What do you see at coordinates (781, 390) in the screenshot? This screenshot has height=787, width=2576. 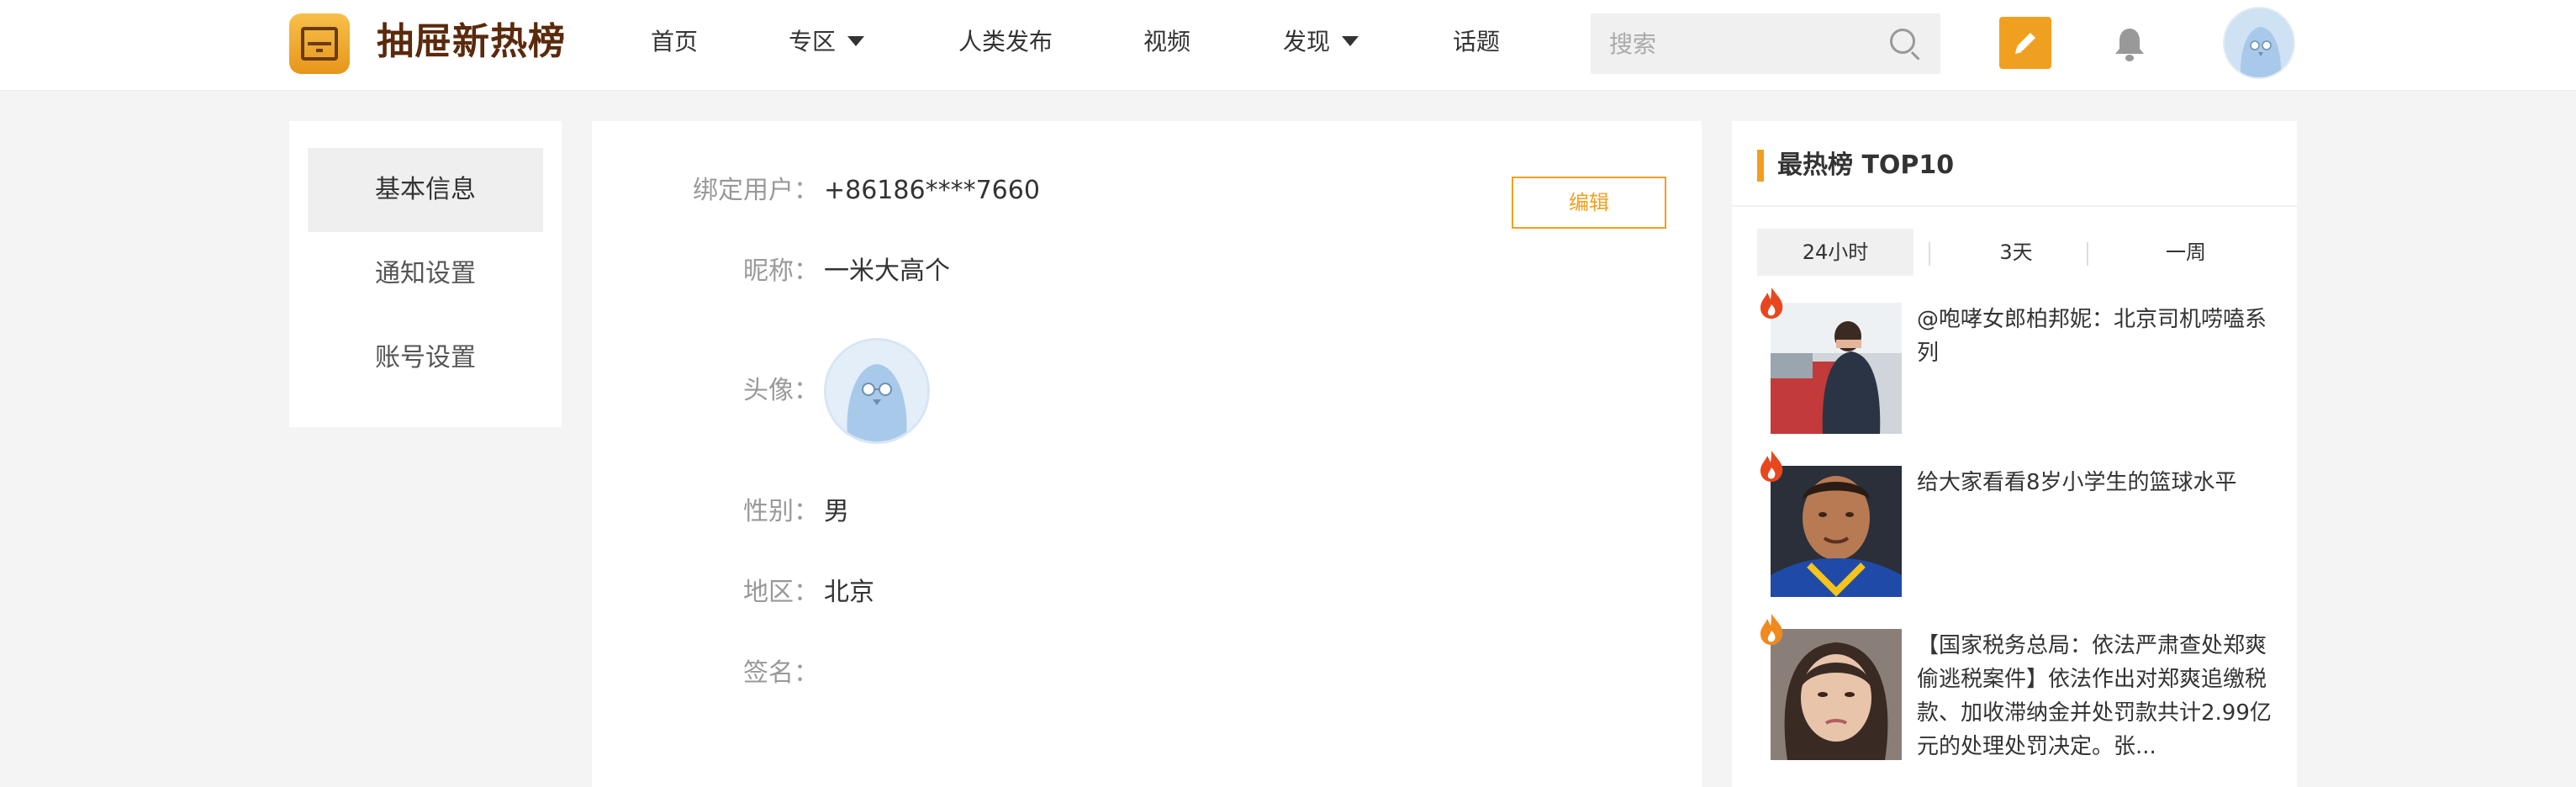 I see `avatar-label: 头像：` at bounding box center [781, 390].